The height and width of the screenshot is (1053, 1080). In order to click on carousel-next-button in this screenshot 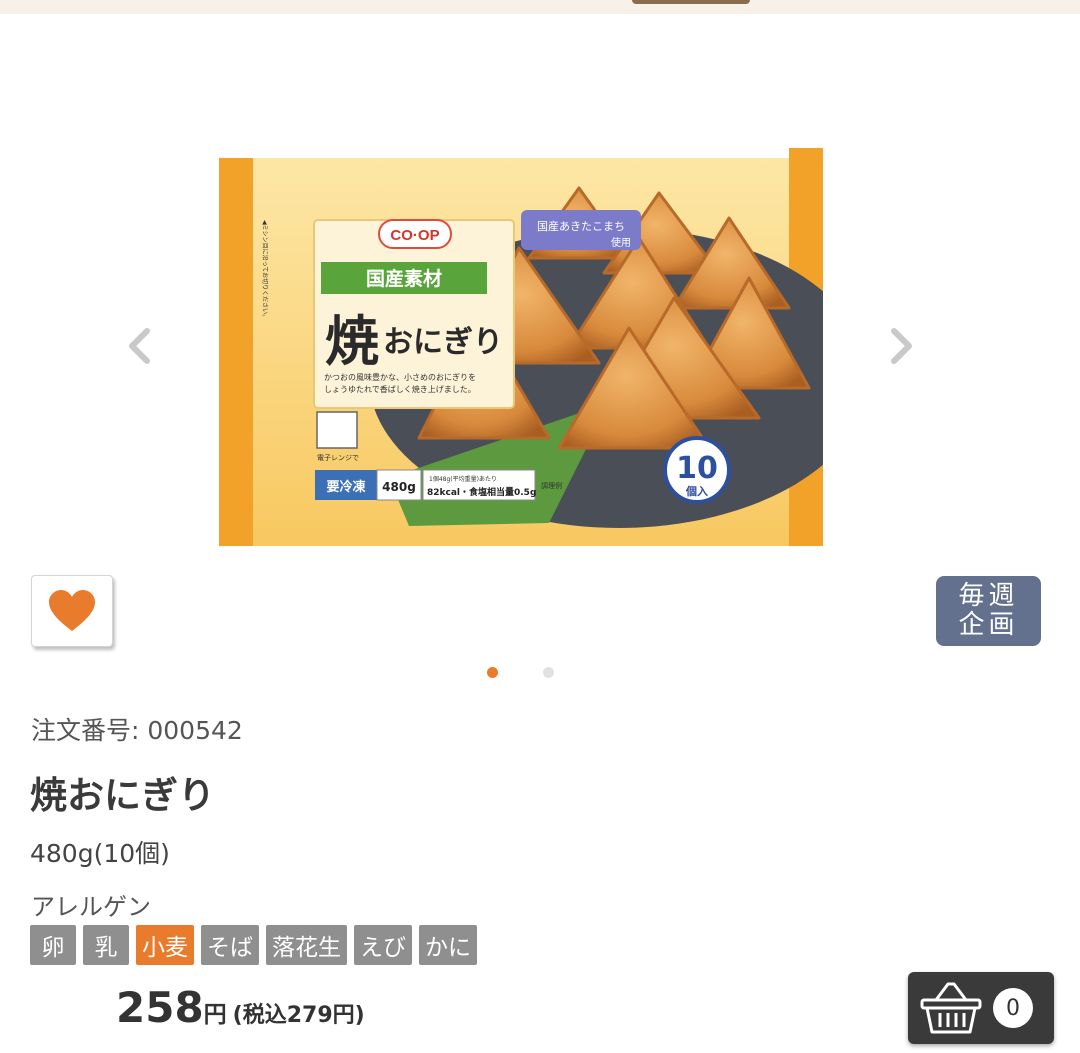, I will do `click(902, 346)`.